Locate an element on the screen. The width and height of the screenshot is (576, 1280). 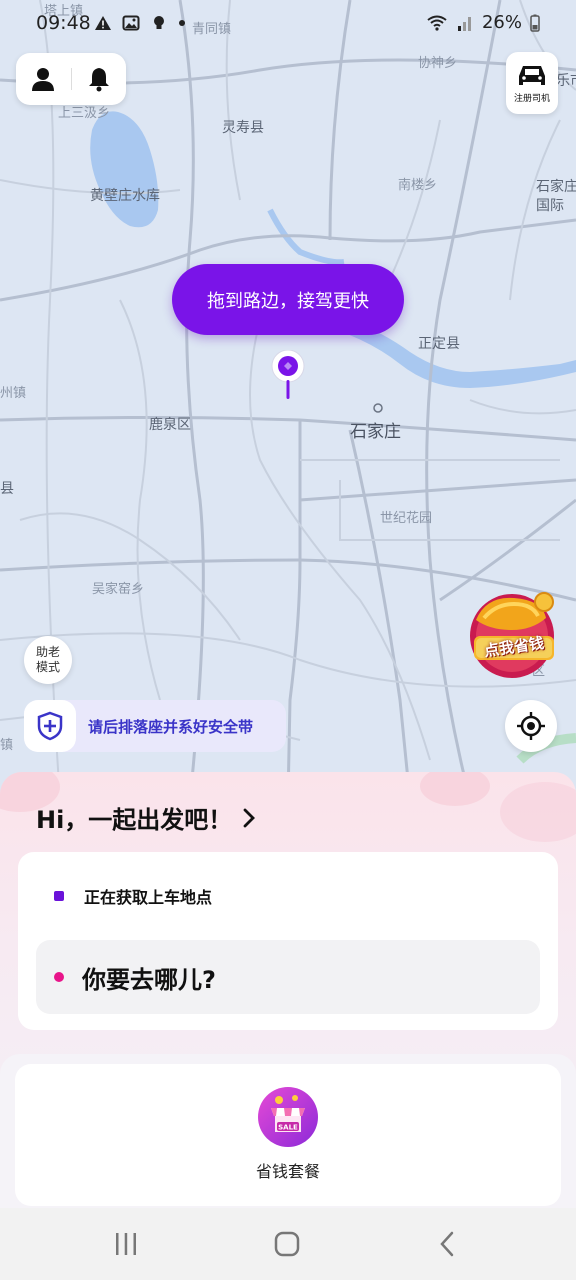
place-label: 世纪花园 is located at coordinates (406, 518).